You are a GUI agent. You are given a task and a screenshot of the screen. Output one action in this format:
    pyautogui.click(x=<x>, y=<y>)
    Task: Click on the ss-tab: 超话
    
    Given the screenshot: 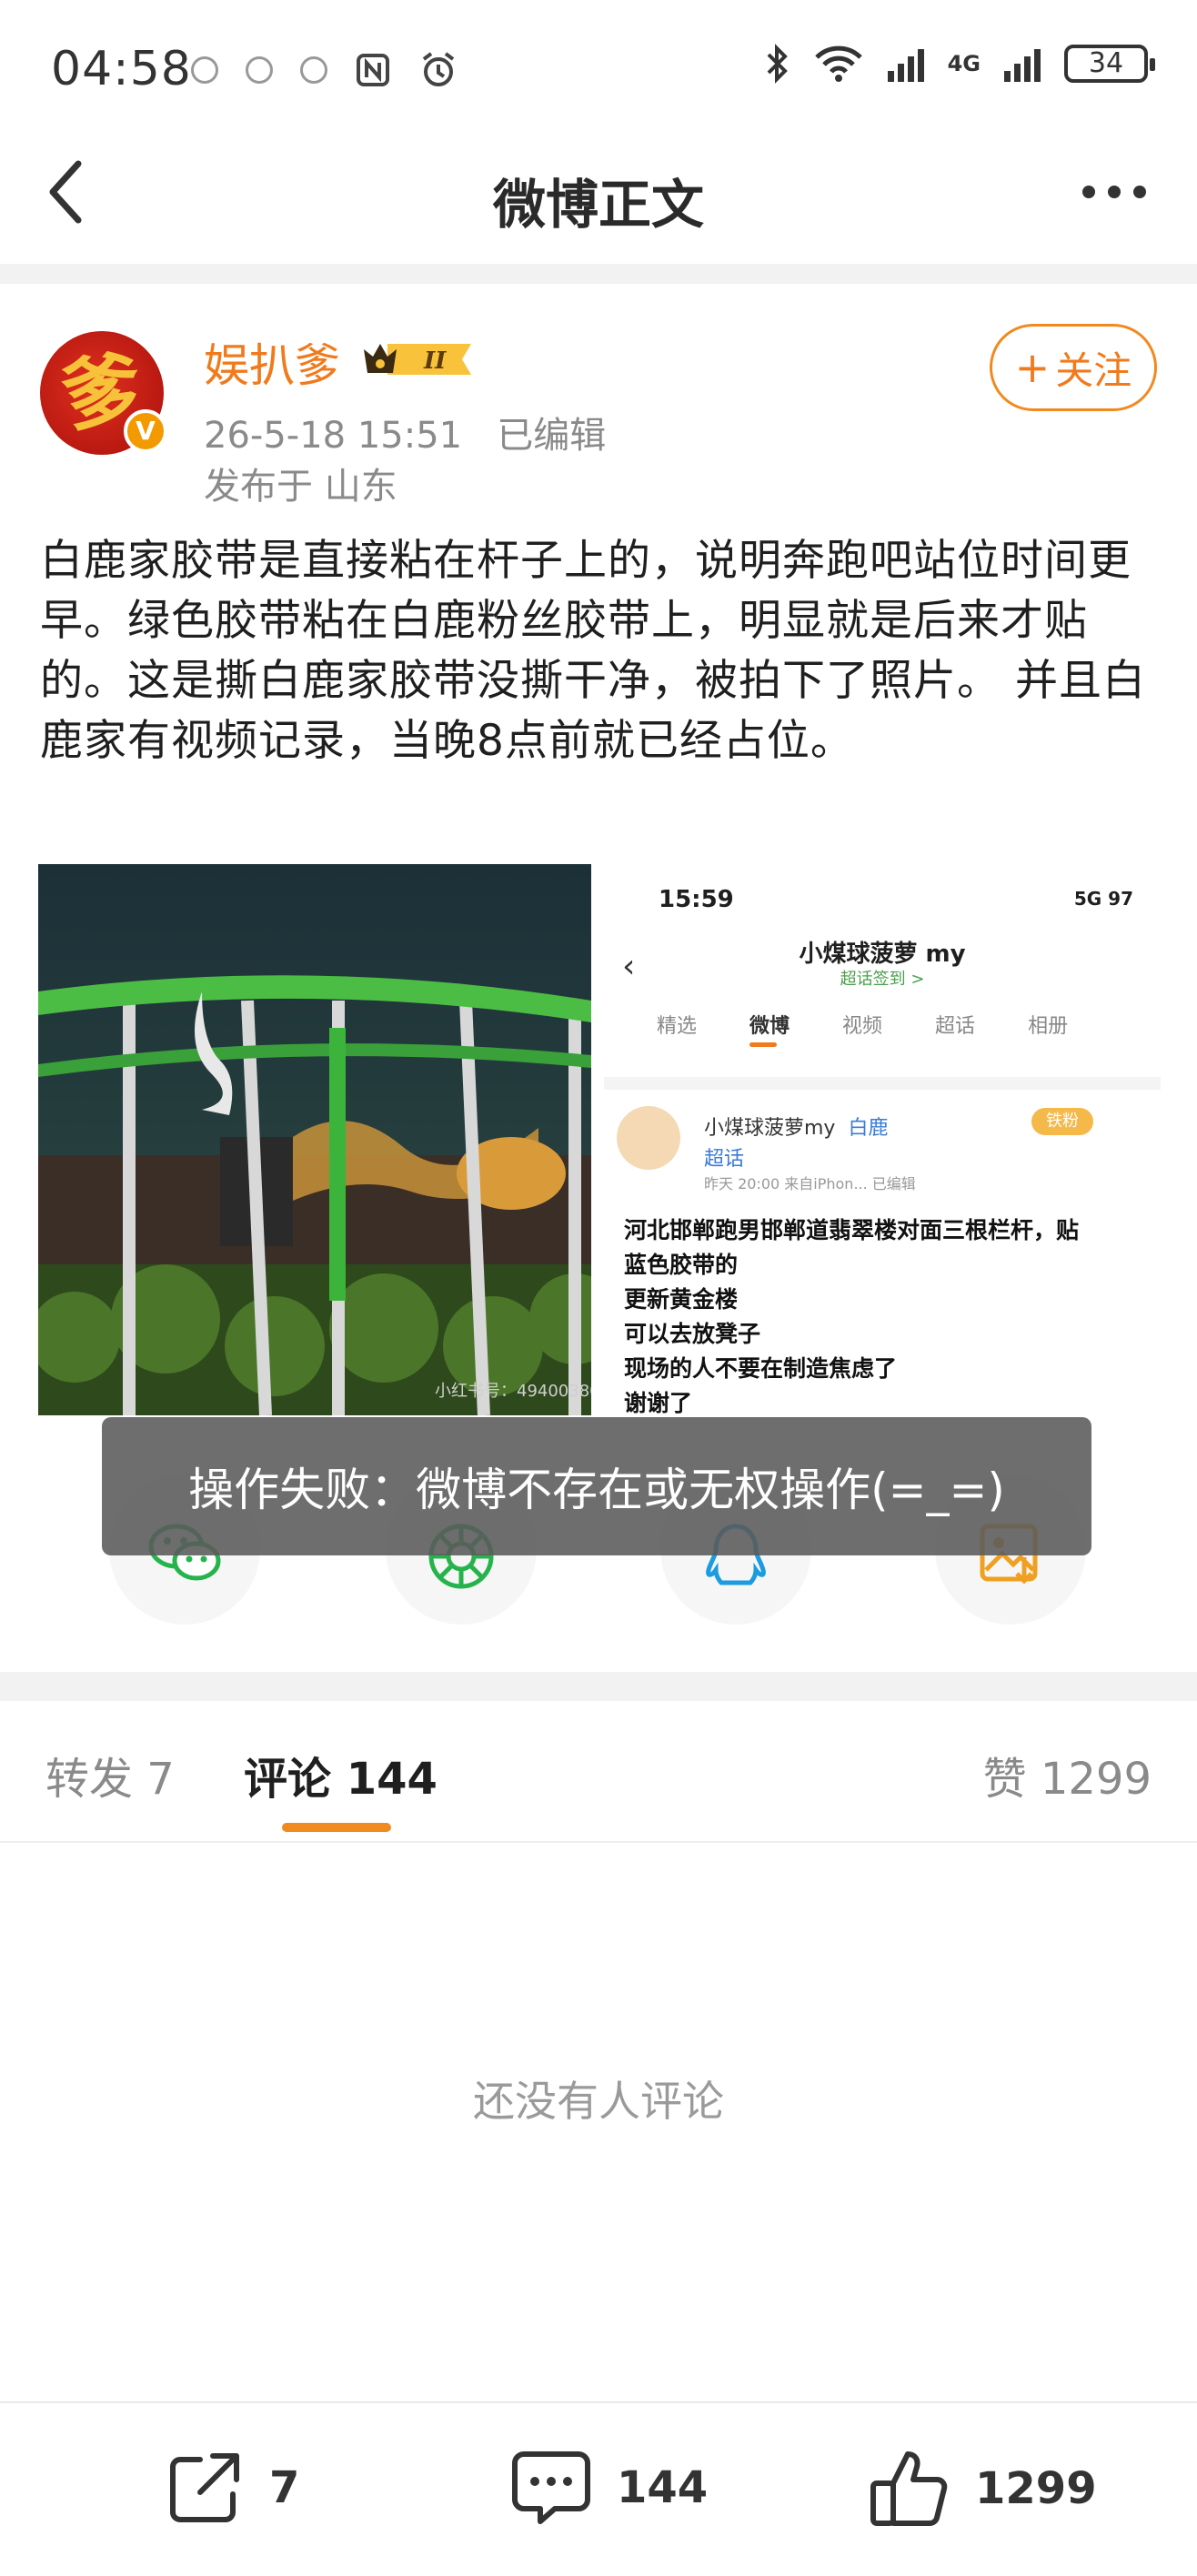 What is the action you would take?
    pyautogui.click(x=955, y=1026)
    